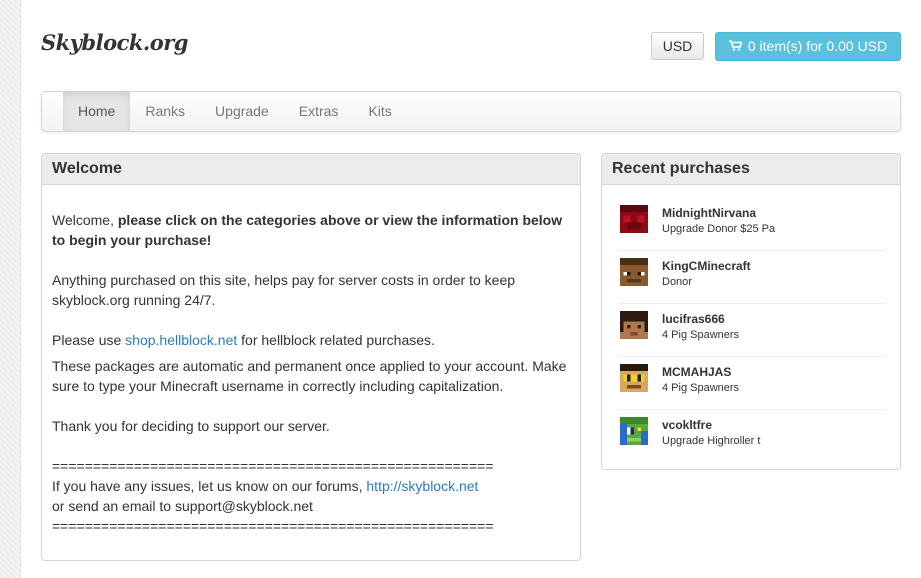 The height and width of the screenshot is (578, 921). I want to click on nav-upgrade: Upgrade, so click(242, 111).